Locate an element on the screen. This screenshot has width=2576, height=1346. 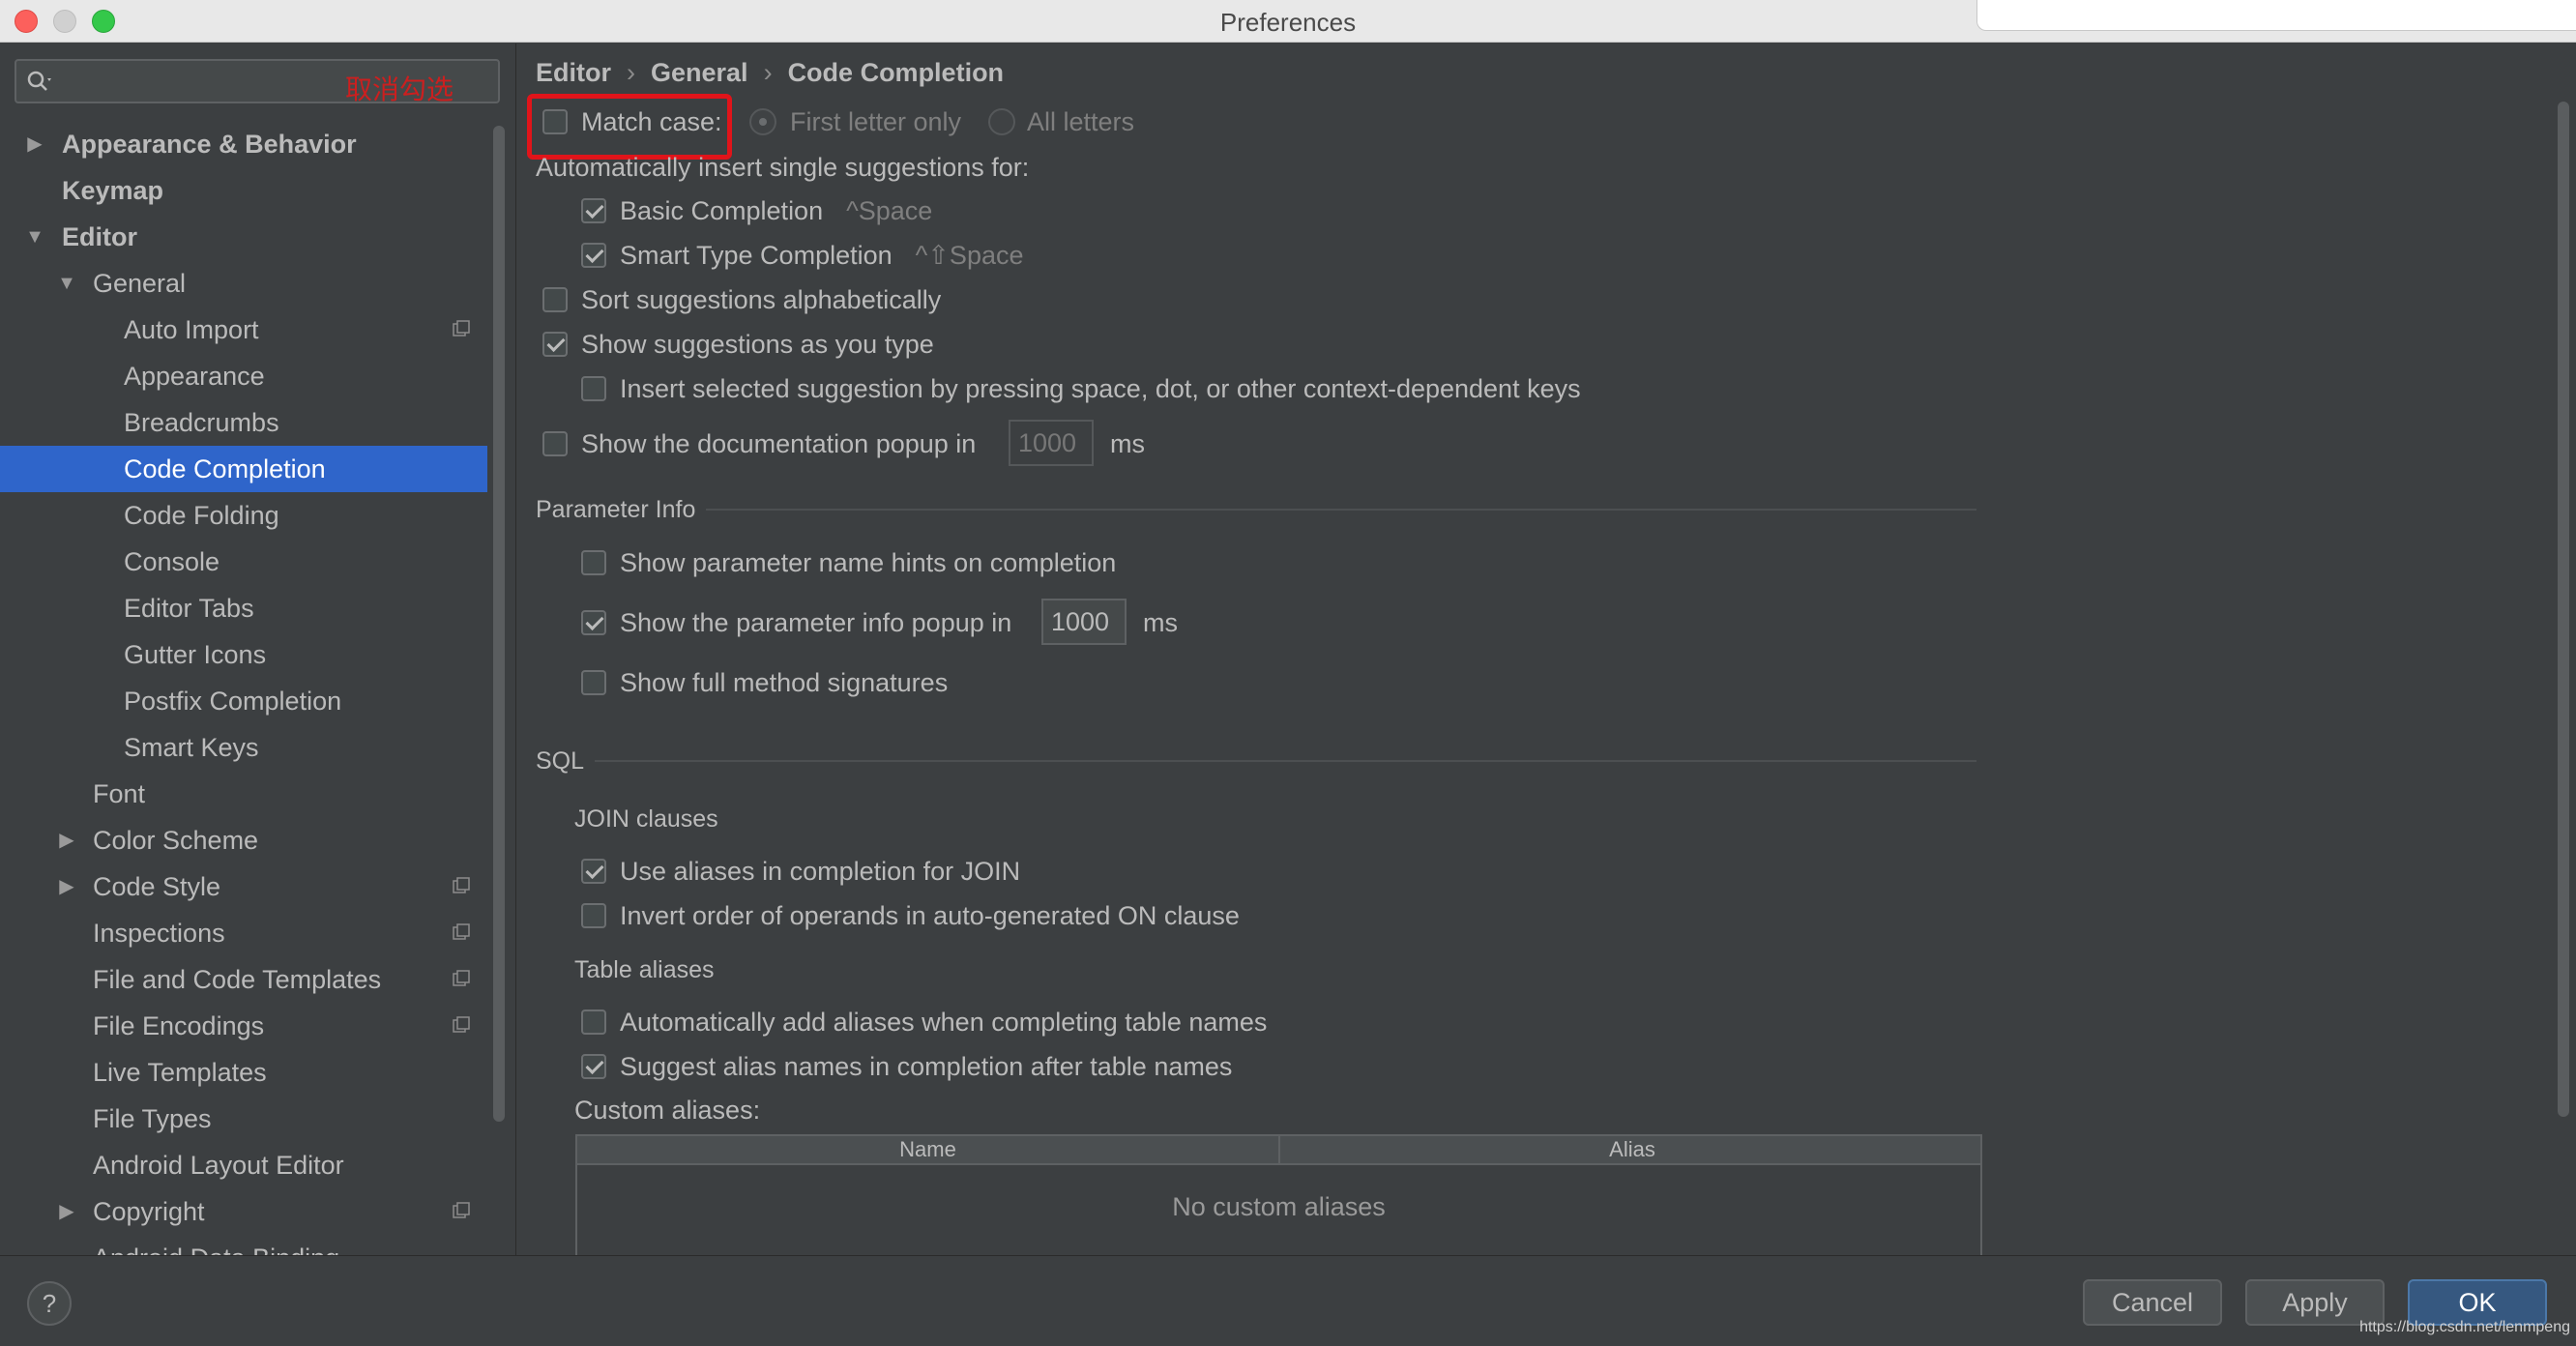
content-scrollbar is located at coordinates (2563, 610).